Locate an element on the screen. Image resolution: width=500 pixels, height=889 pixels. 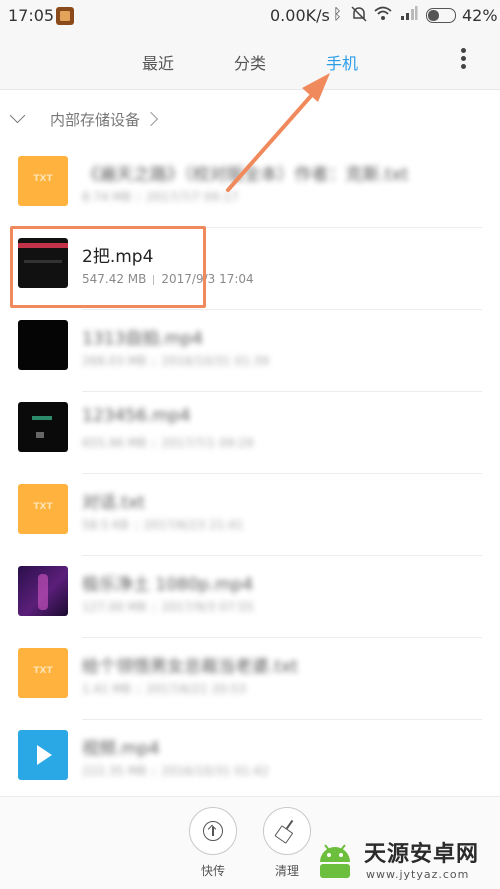
list-item: 极乐净土 1080p.mp4 127.00 MB 2017/9/3 07:55 is located at coordinates (250, 597).